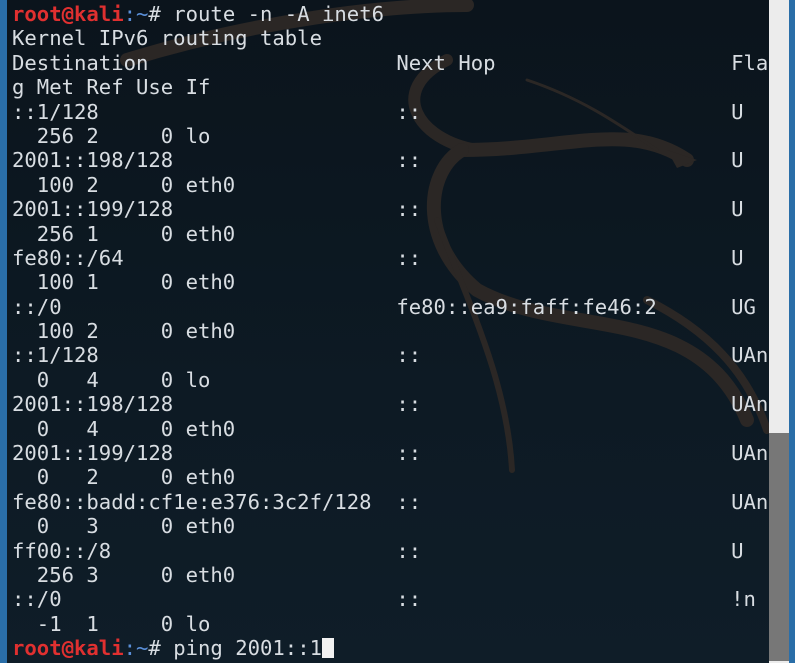 The width and height of the screenshot is (795, 663). I want to click on output-line: 256 1 0 eth0, so click(124, 233).